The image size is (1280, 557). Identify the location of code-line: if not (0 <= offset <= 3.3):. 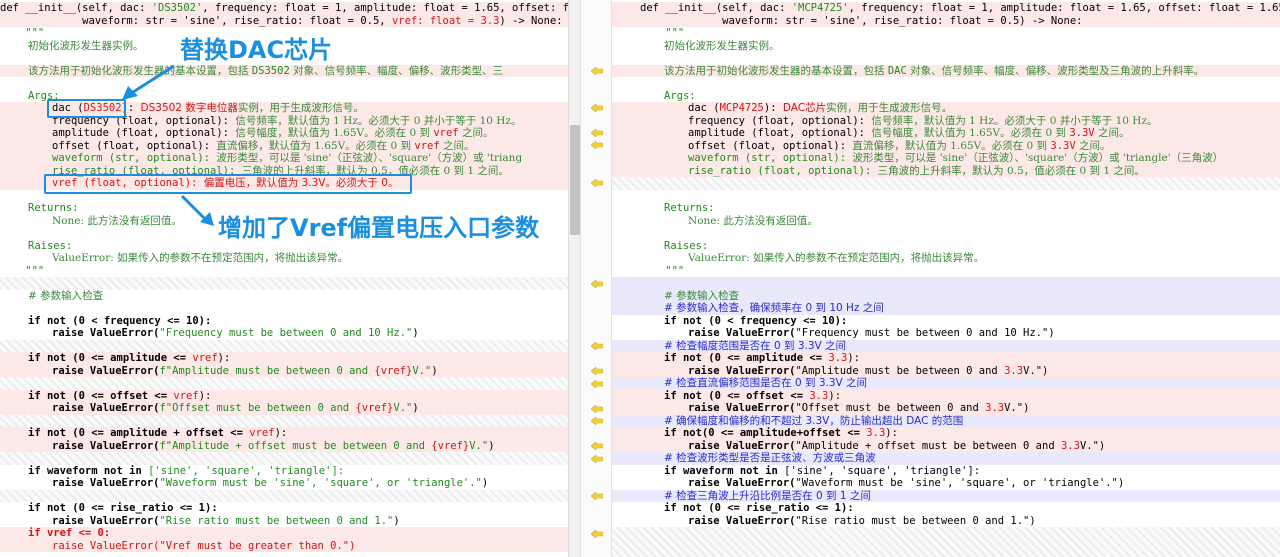
(946, 395).